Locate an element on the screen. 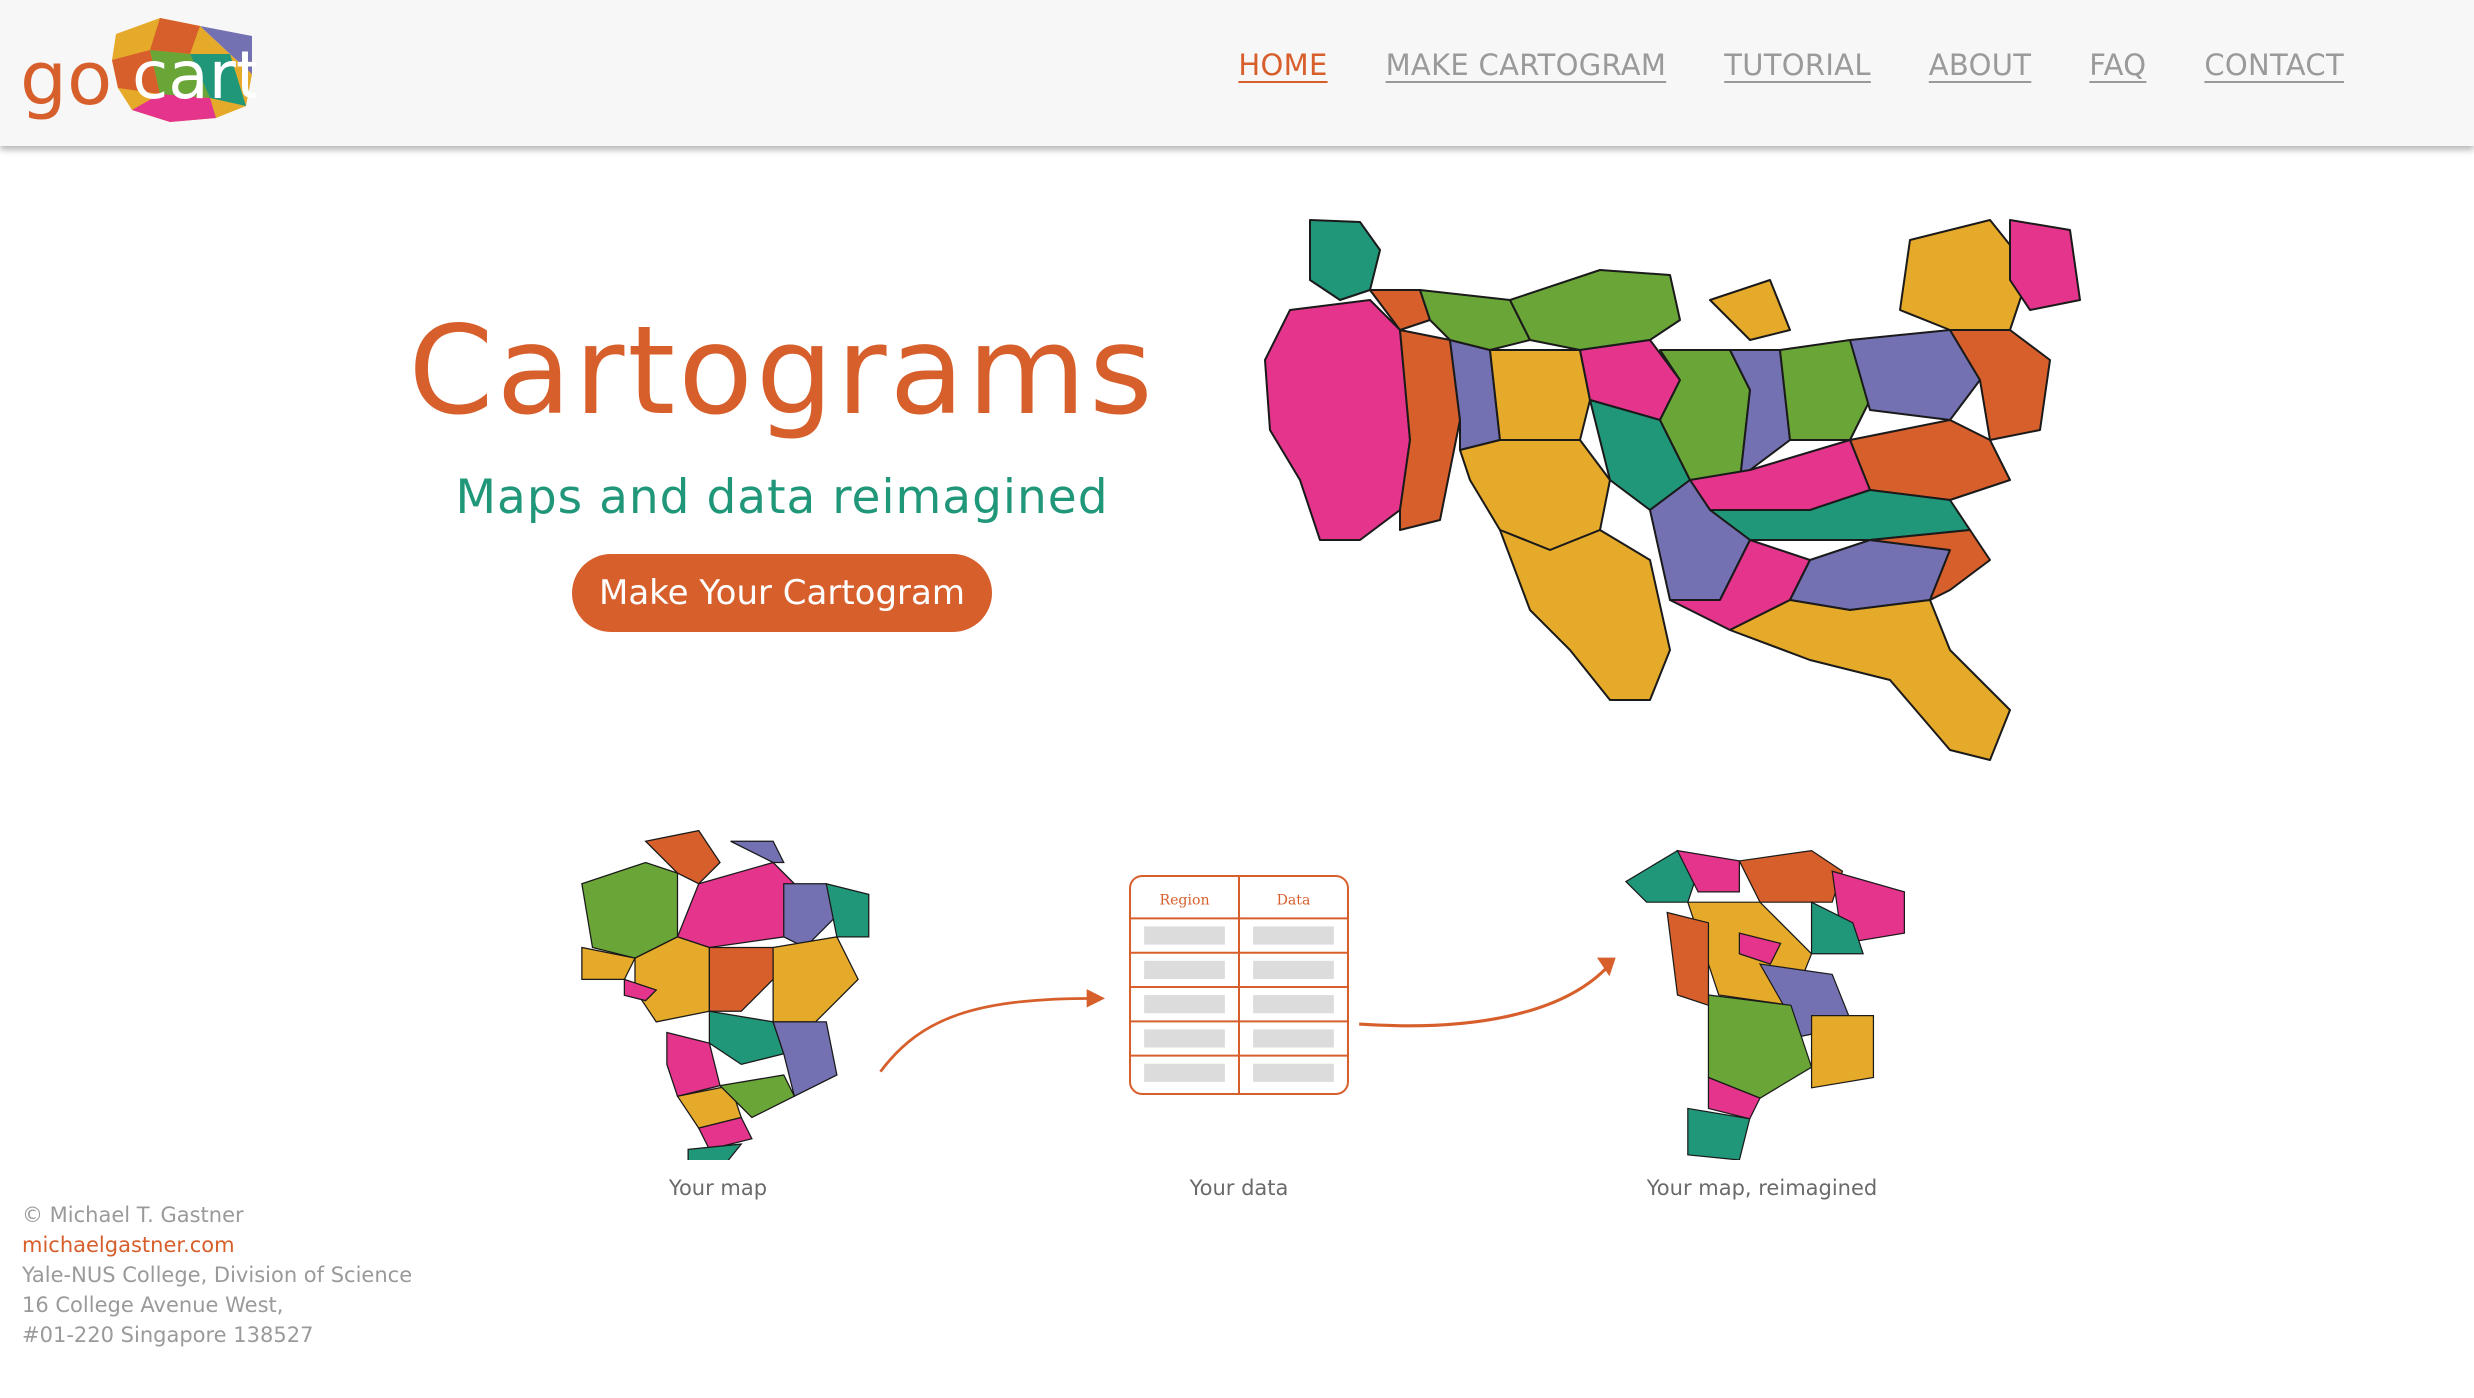 The height and width of the screenshot is (1398, 2474). gocart-logo: go· cart is located at coordinates (138, 70).